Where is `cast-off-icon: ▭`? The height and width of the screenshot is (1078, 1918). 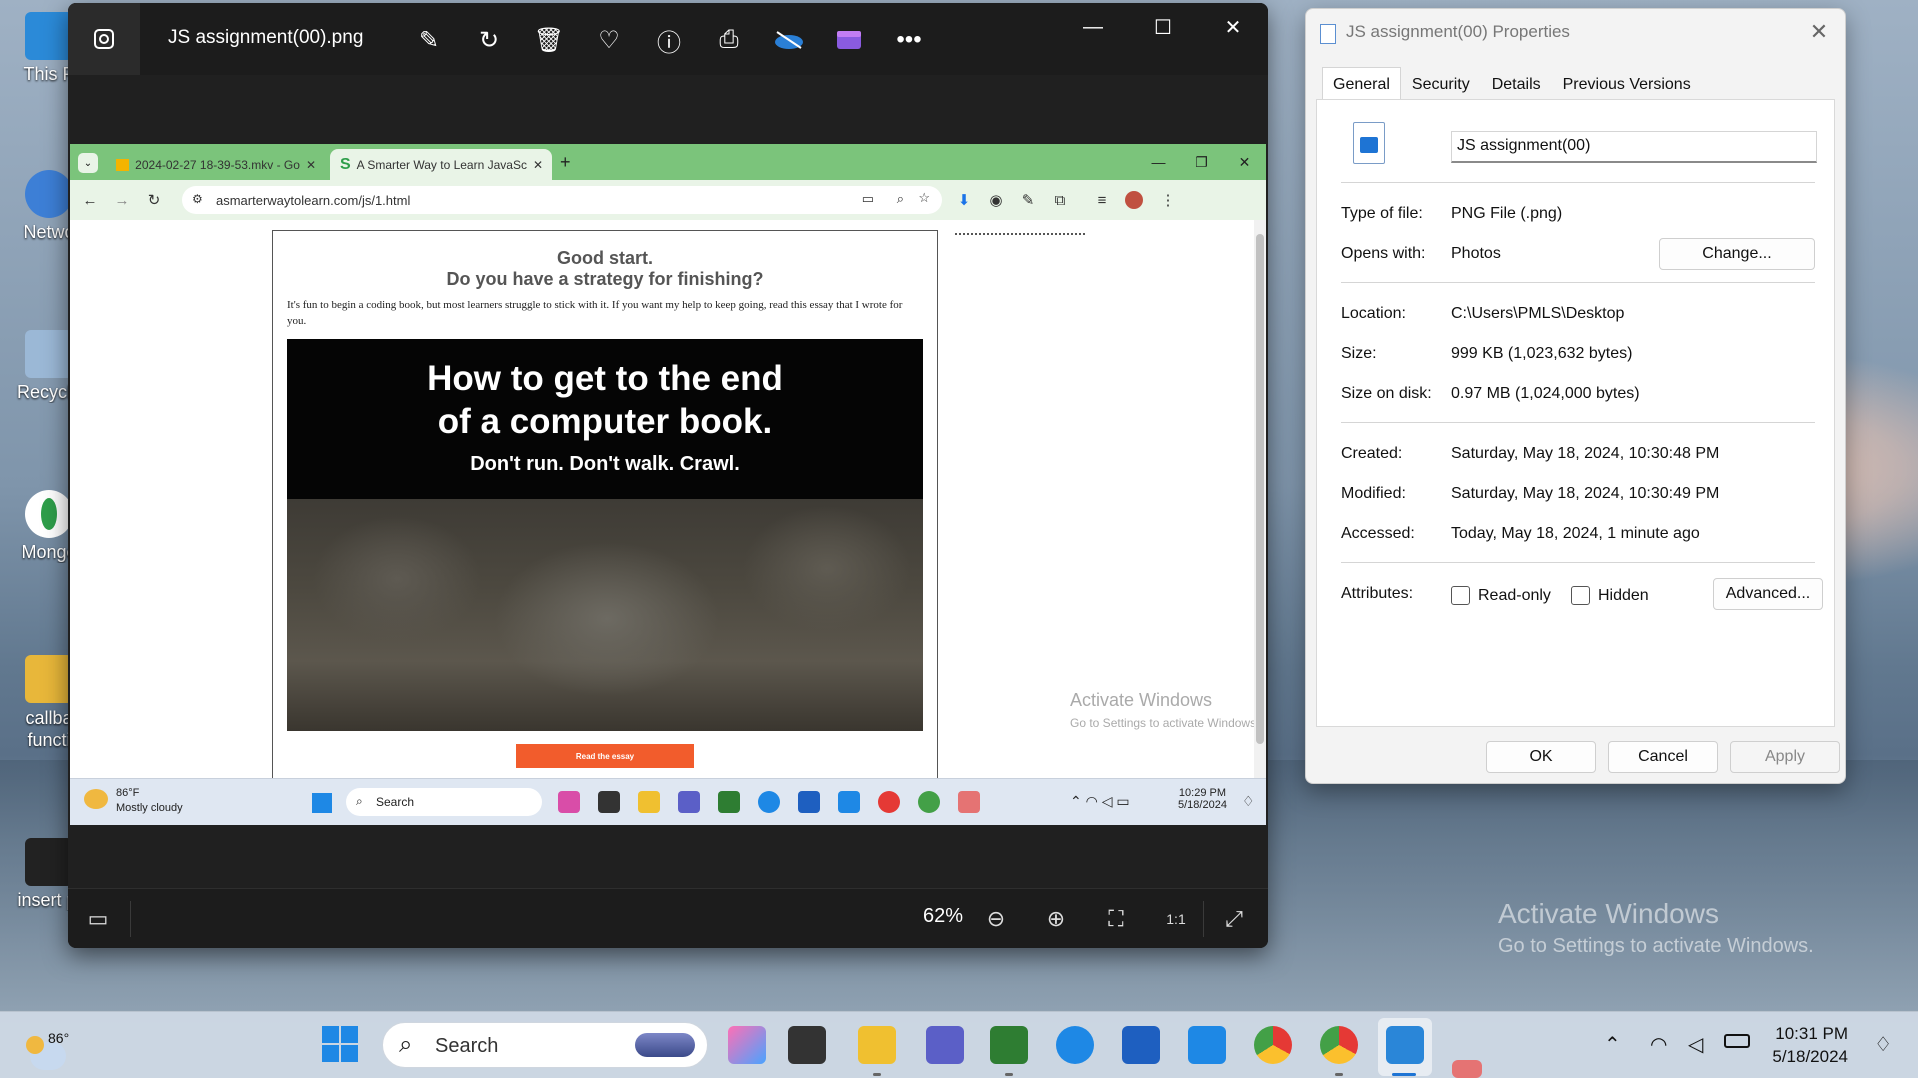
cast-off-icon: ▭ is located at coordinates (868, 199).